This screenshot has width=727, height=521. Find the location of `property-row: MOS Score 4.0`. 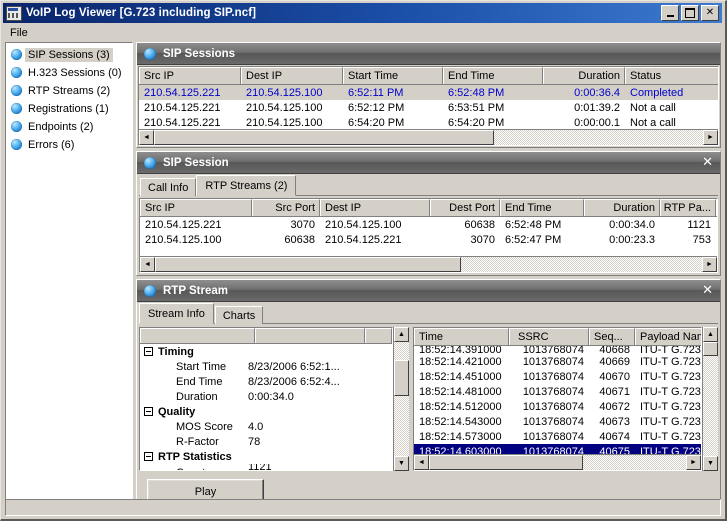

property-row: MOS Score 4.0 is located at coordinates (266, 426).